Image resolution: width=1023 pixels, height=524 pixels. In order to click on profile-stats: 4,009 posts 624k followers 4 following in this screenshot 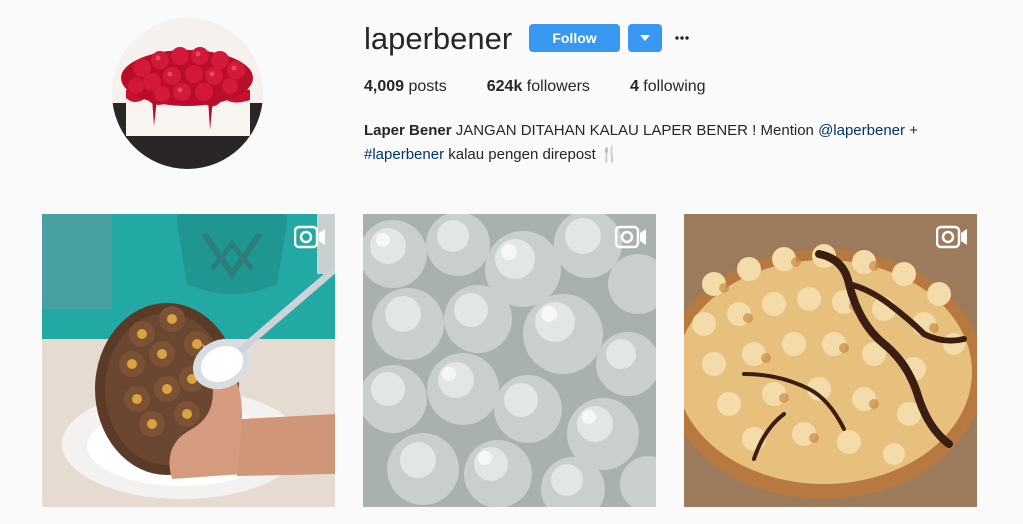, I will do `click(555, 87)`.